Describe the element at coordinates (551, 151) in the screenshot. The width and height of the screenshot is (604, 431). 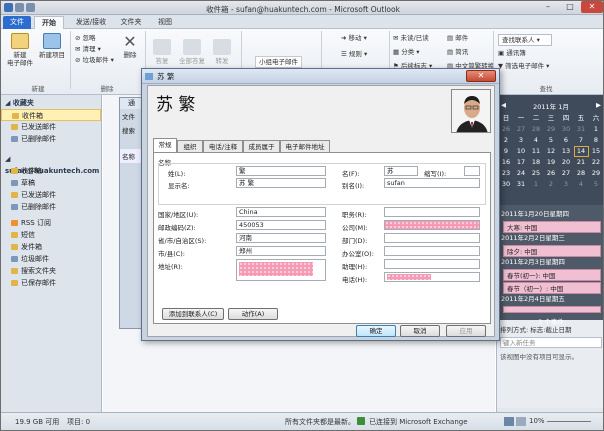
I see `calendar-day: 12` at that location.